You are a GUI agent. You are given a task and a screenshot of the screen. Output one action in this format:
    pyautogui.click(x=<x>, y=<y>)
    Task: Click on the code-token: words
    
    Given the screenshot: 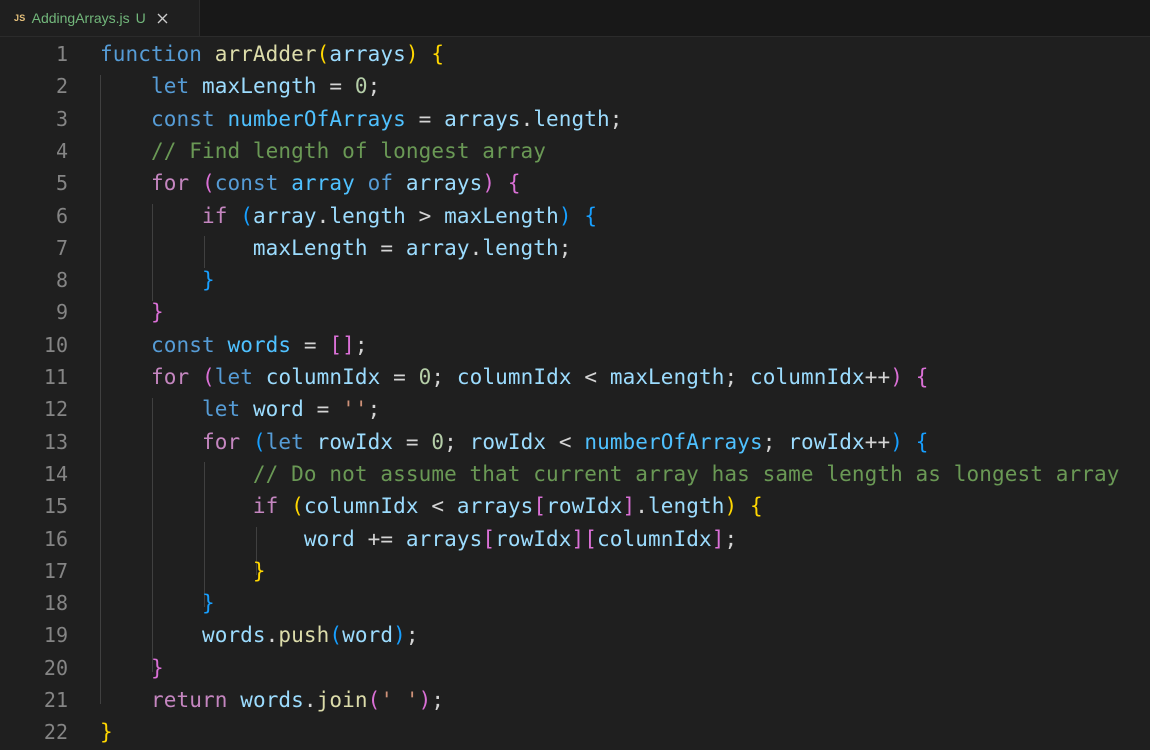 What is the action you would take?
    pyautogui.click(x=233, y=635)
    